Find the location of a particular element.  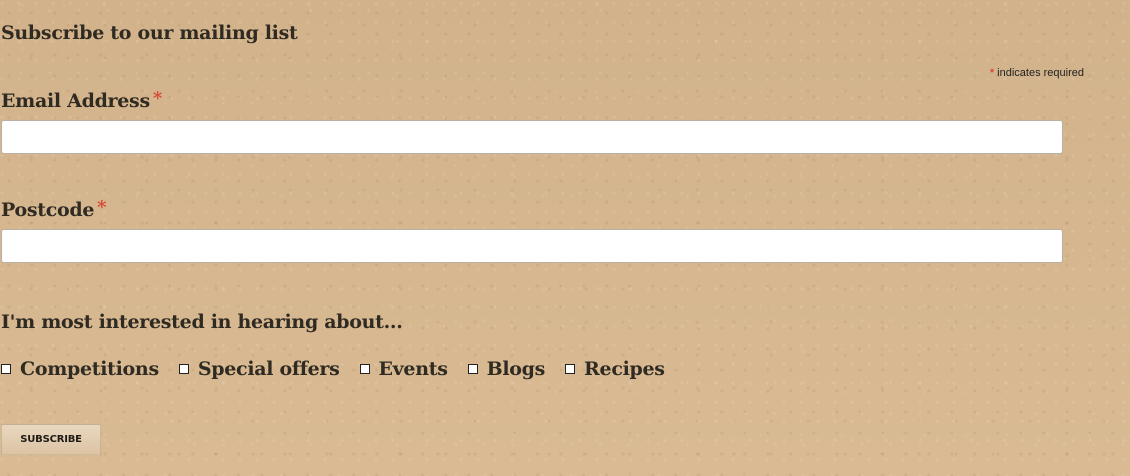

blogs-label: Blogs is located at coordinates (516, 369).